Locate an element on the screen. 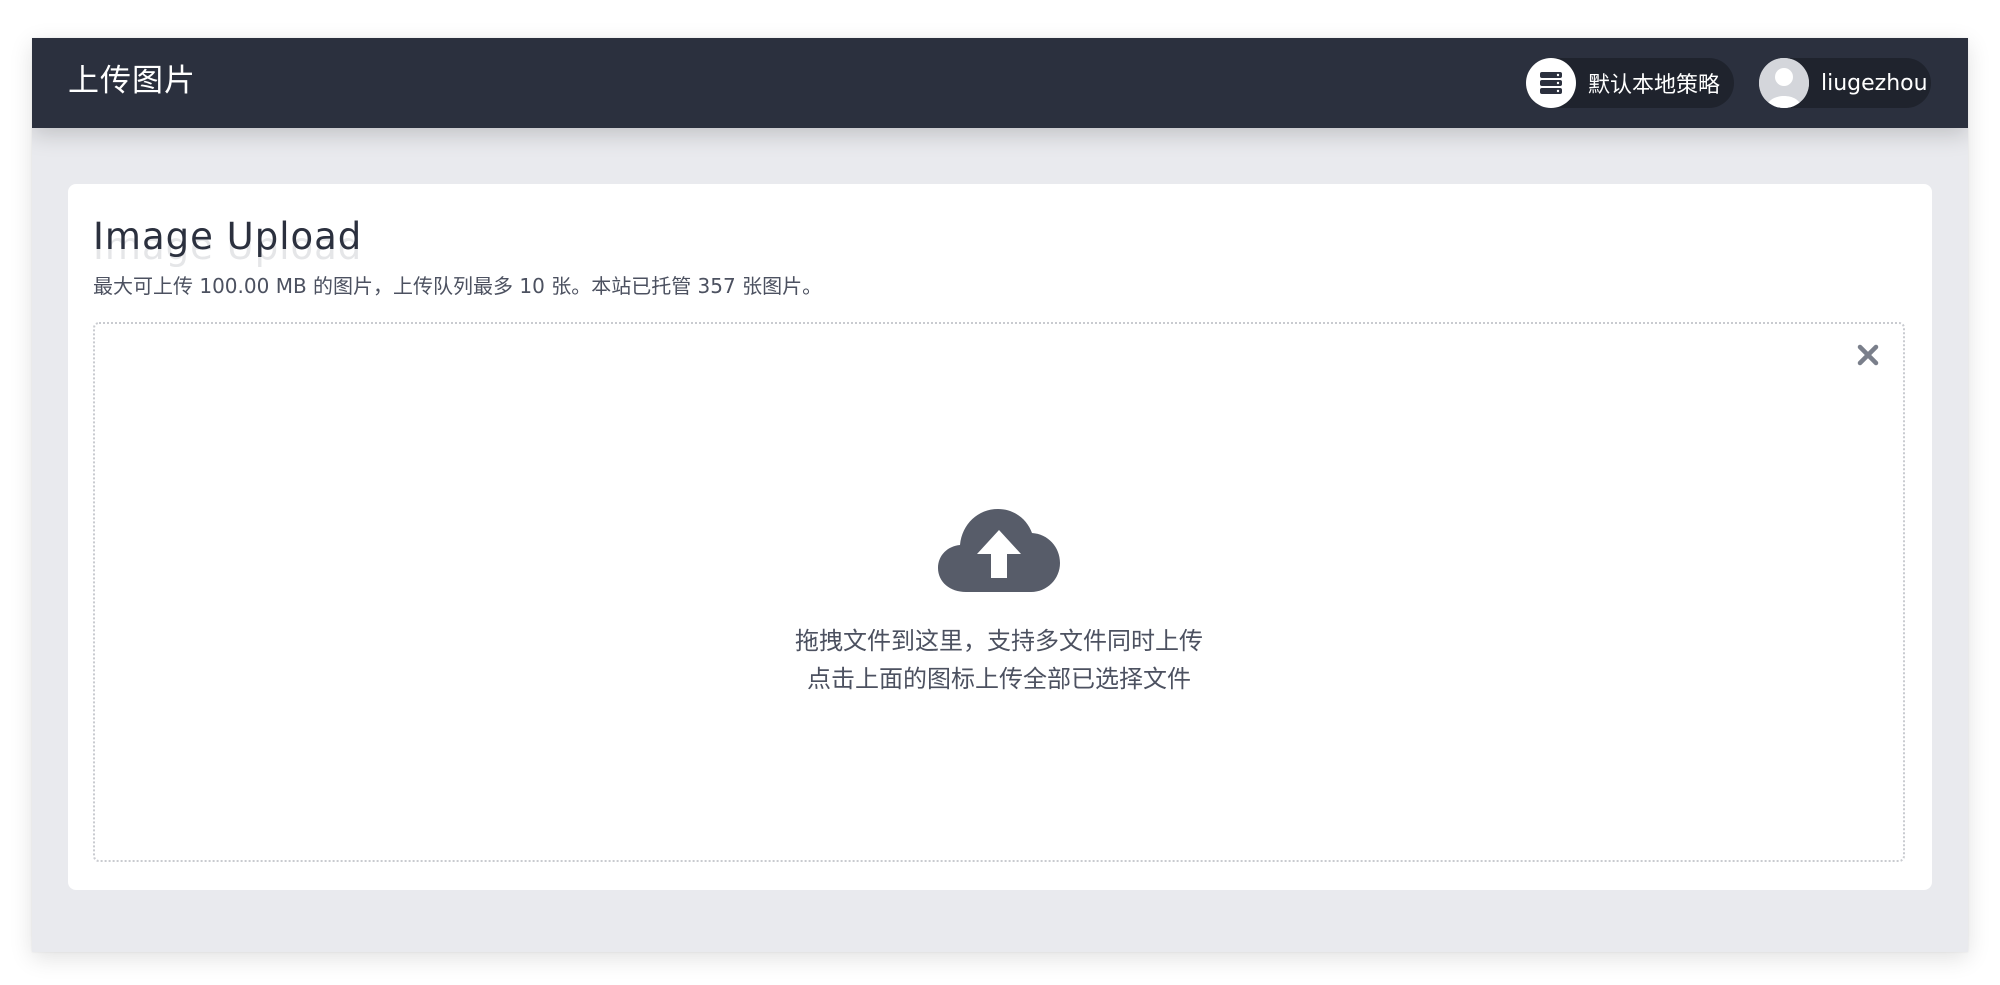 The height and width of the screenshot is (985, 2000). dropzone-hint-drag: 拖拽文件到这里，支持多文件同时上传 is located at coordinates (999, 641).